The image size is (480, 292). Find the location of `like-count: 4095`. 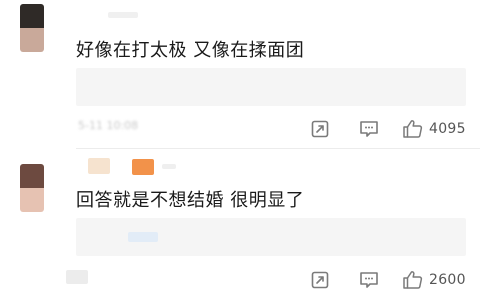

like-count: 4095 is located at coordinates (447, 129).